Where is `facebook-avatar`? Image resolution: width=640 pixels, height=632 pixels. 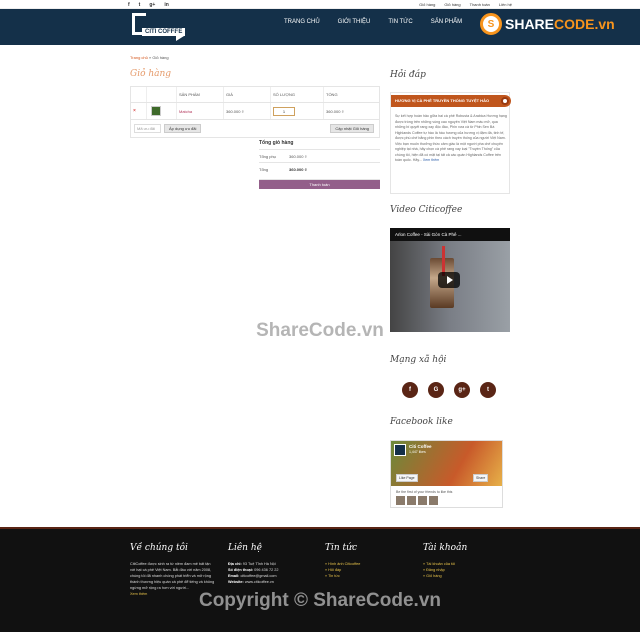
facebook-avatar is located at coordinates (400, 450).